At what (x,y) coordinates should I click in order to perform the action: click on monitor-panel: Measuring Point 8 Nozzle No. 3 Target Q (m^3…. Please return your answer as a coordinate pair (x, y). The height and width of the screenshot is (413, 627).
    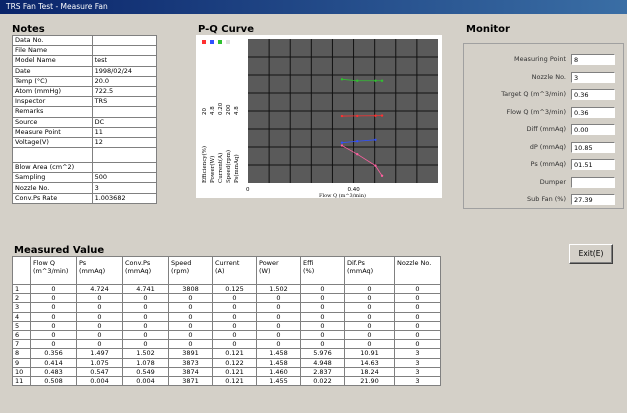
    Looking at the image, I should click on (543, 126).